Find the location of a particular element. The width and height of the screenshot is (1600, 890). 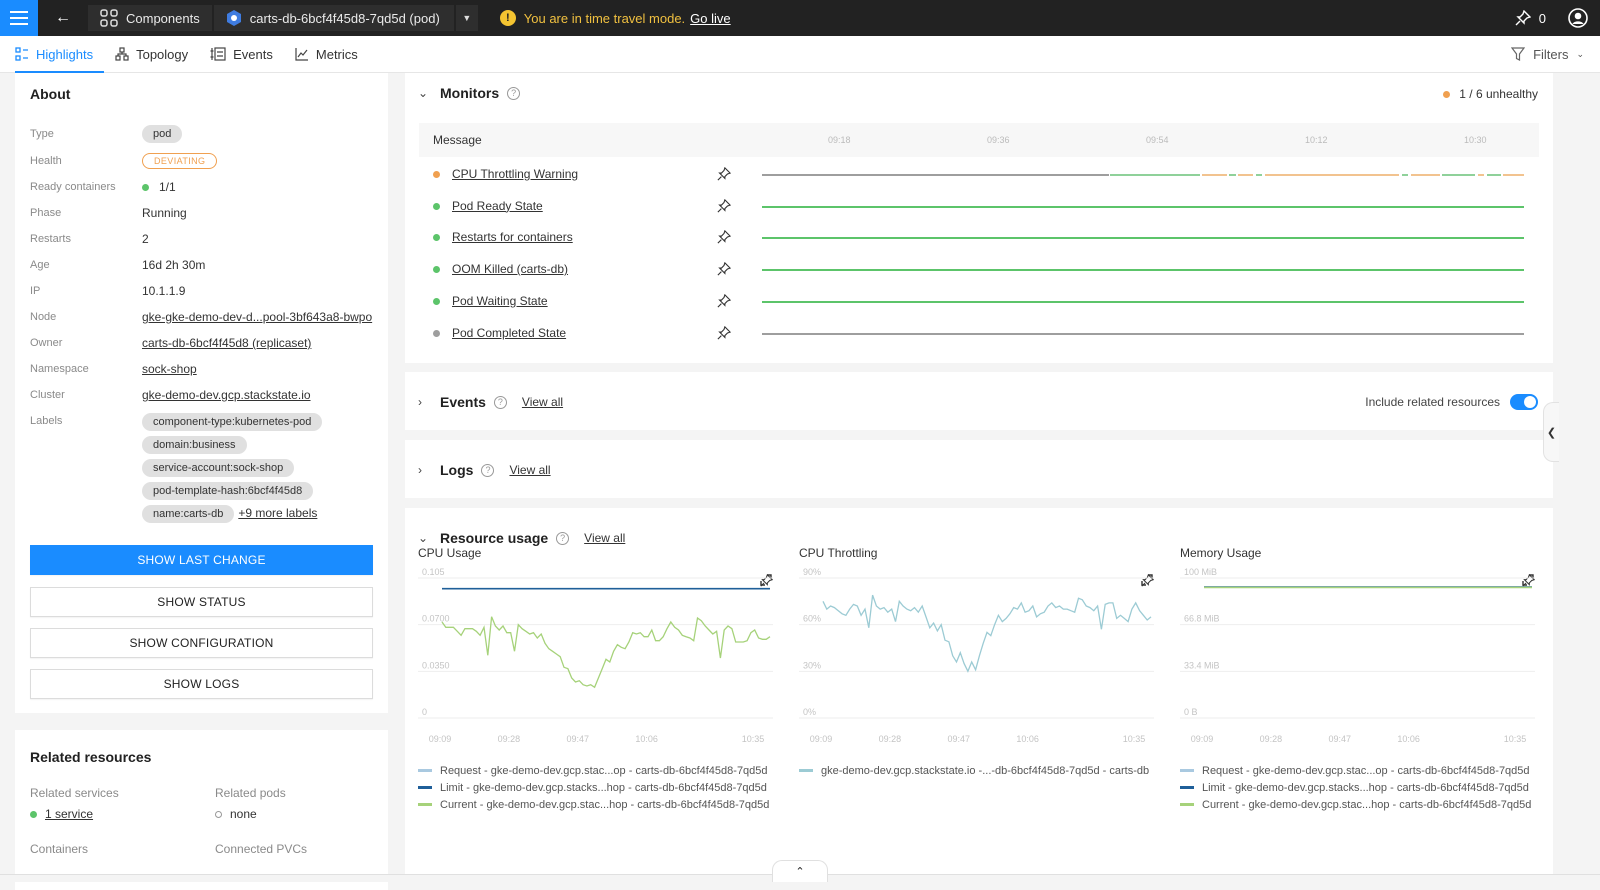

monitor-name-link: Pod Waiting State is located at coordinates (500, 301).